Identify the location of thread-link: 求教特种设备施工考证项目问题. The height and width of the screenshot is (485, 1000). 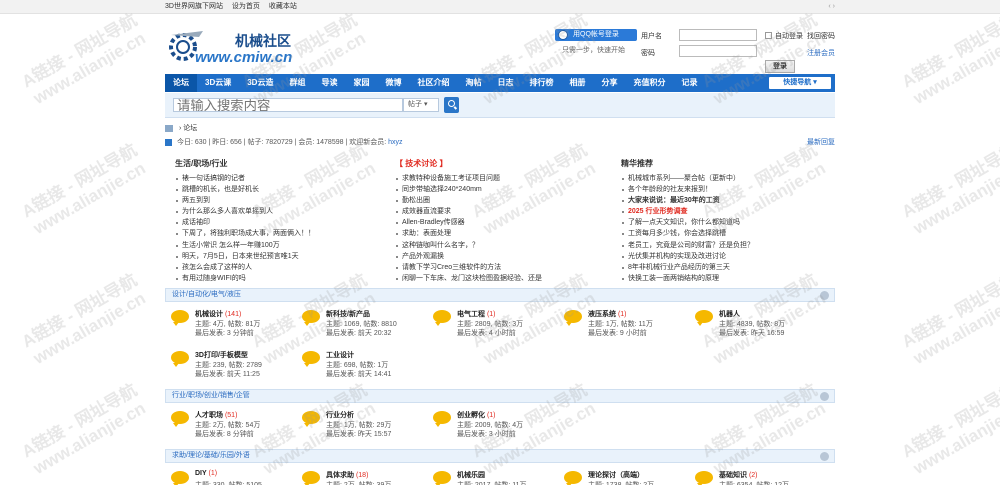
(505, 178).